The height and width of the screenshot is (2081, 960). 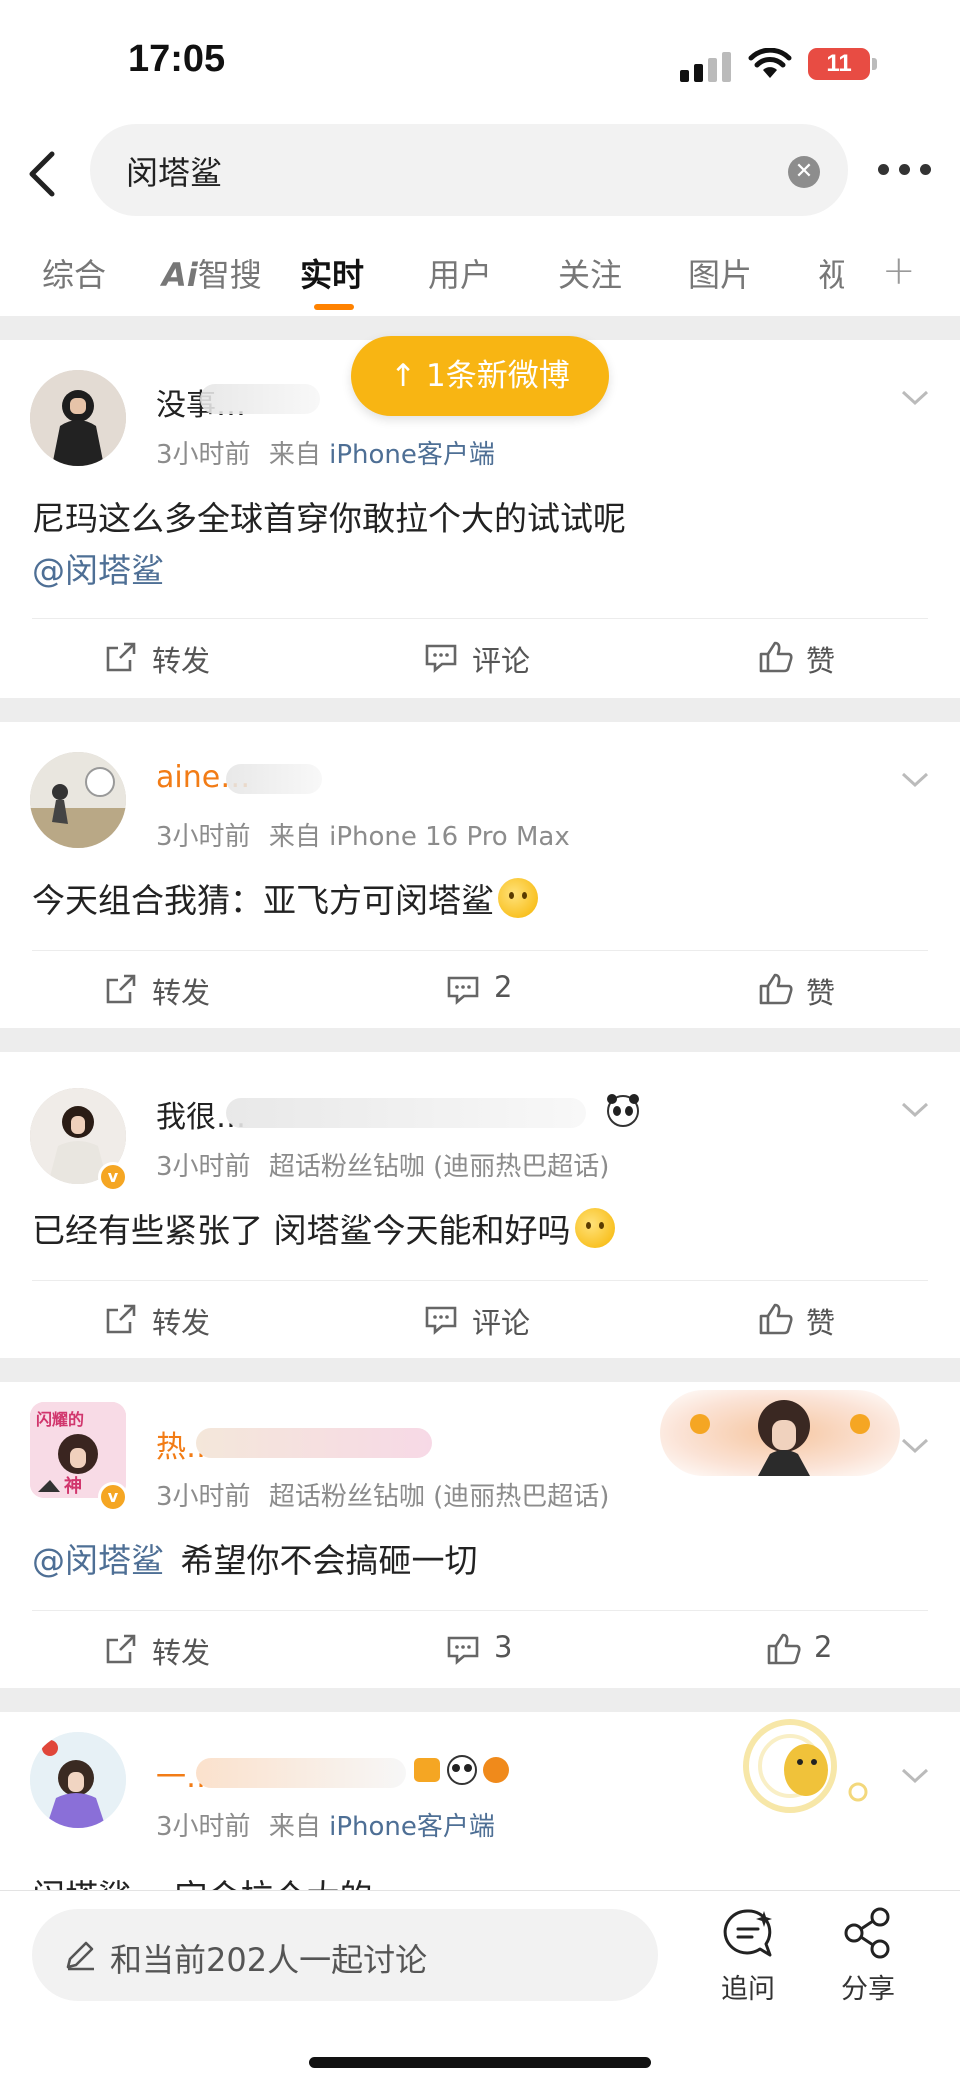 I want to click on ask-button: 追问, so click(x=748, y=1960).